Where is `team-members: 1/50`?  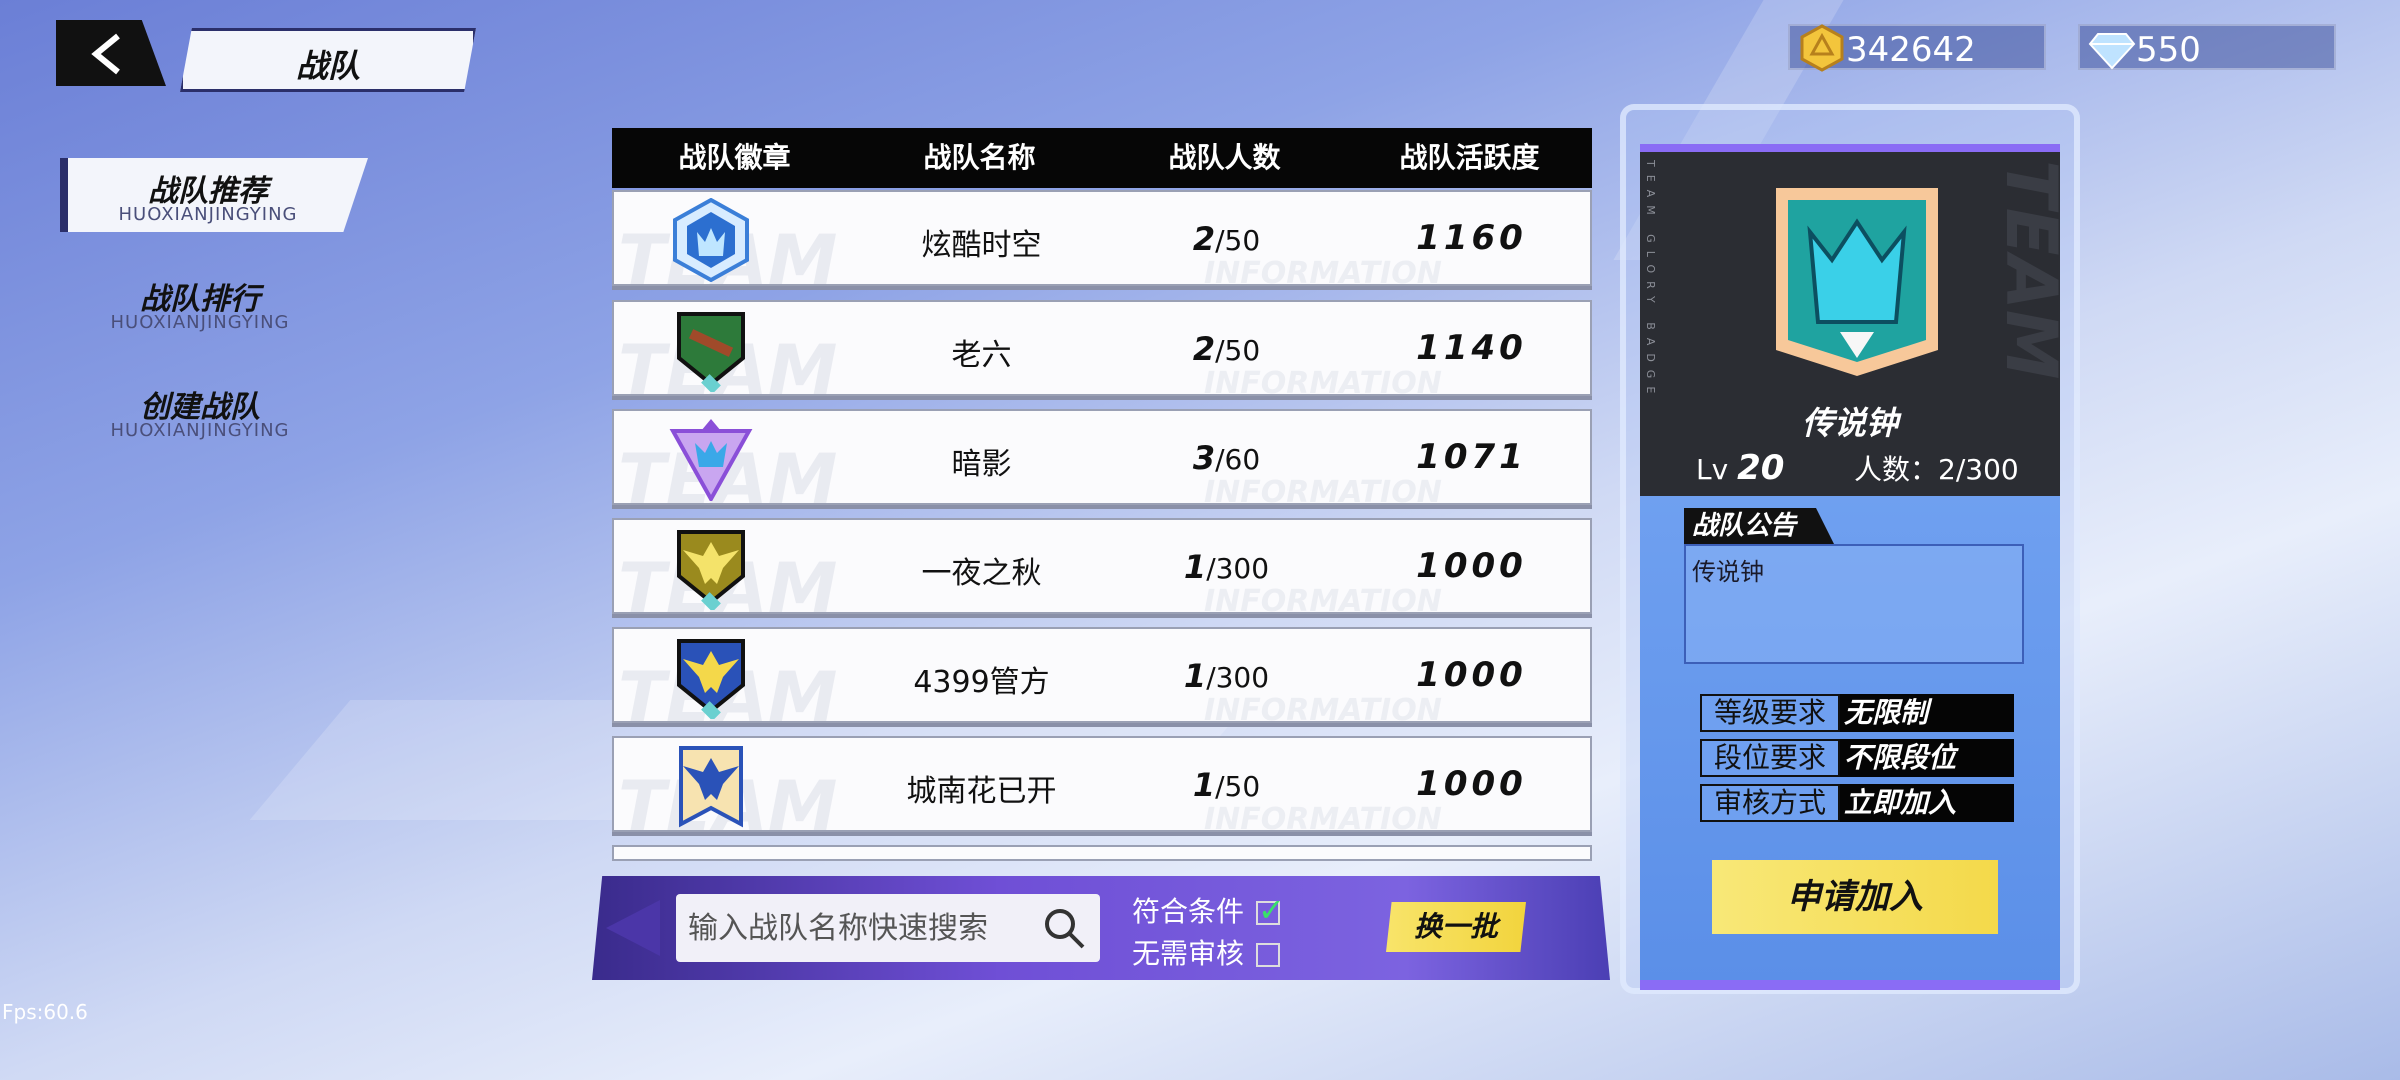 team-members: 1/50 is located at coordinates (1226, 785).